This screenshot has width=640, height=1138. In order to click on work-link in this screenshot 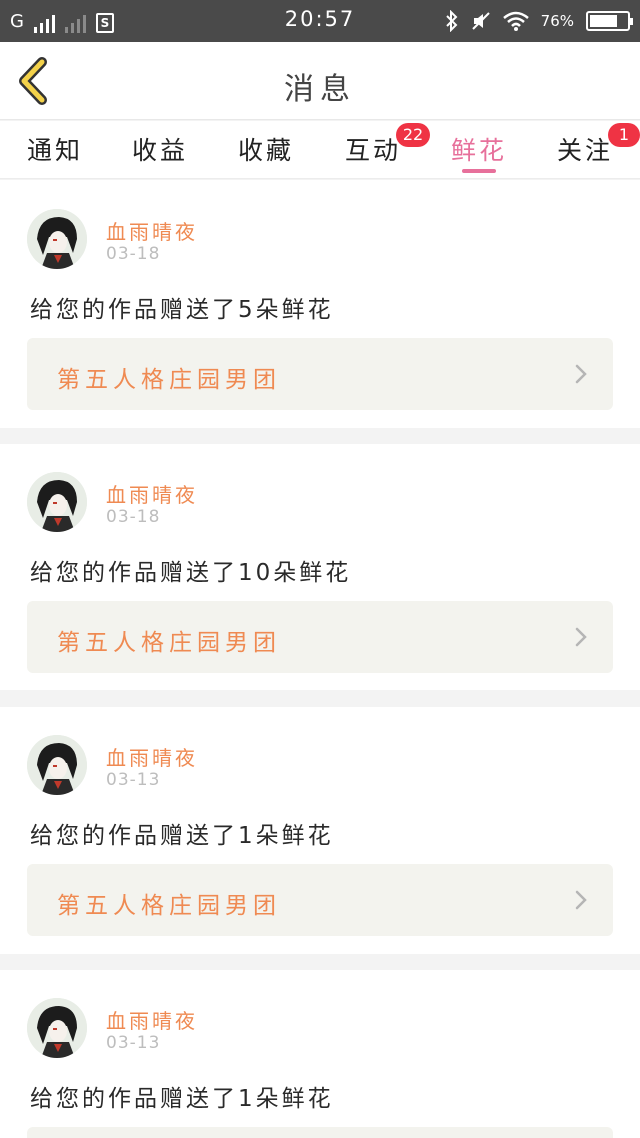, I will do `click(320, 1132)`.